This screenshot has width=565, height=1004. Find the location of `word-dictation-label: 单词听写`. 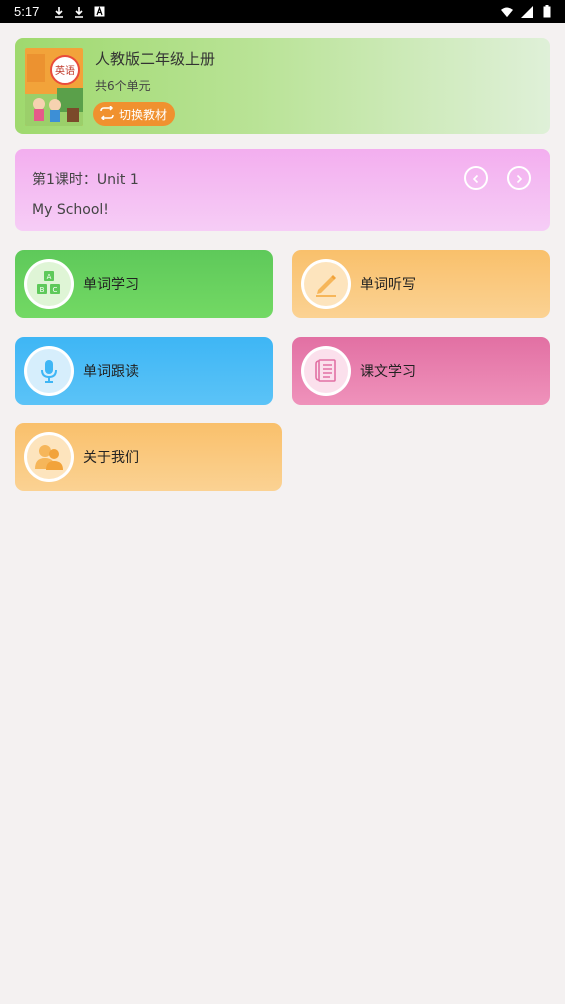

word-dictation-label: 单词听写 is located at coordinates (388, 285).